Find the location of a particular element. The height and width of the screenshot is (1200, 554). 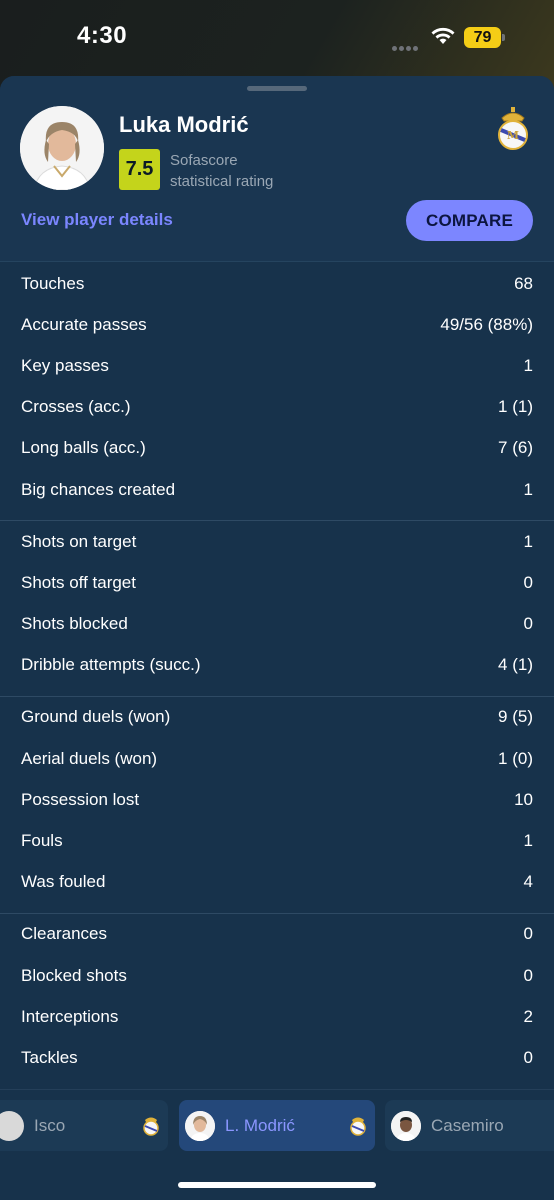

stat-row: Fouls 1 is located at coordinates (277, 840).